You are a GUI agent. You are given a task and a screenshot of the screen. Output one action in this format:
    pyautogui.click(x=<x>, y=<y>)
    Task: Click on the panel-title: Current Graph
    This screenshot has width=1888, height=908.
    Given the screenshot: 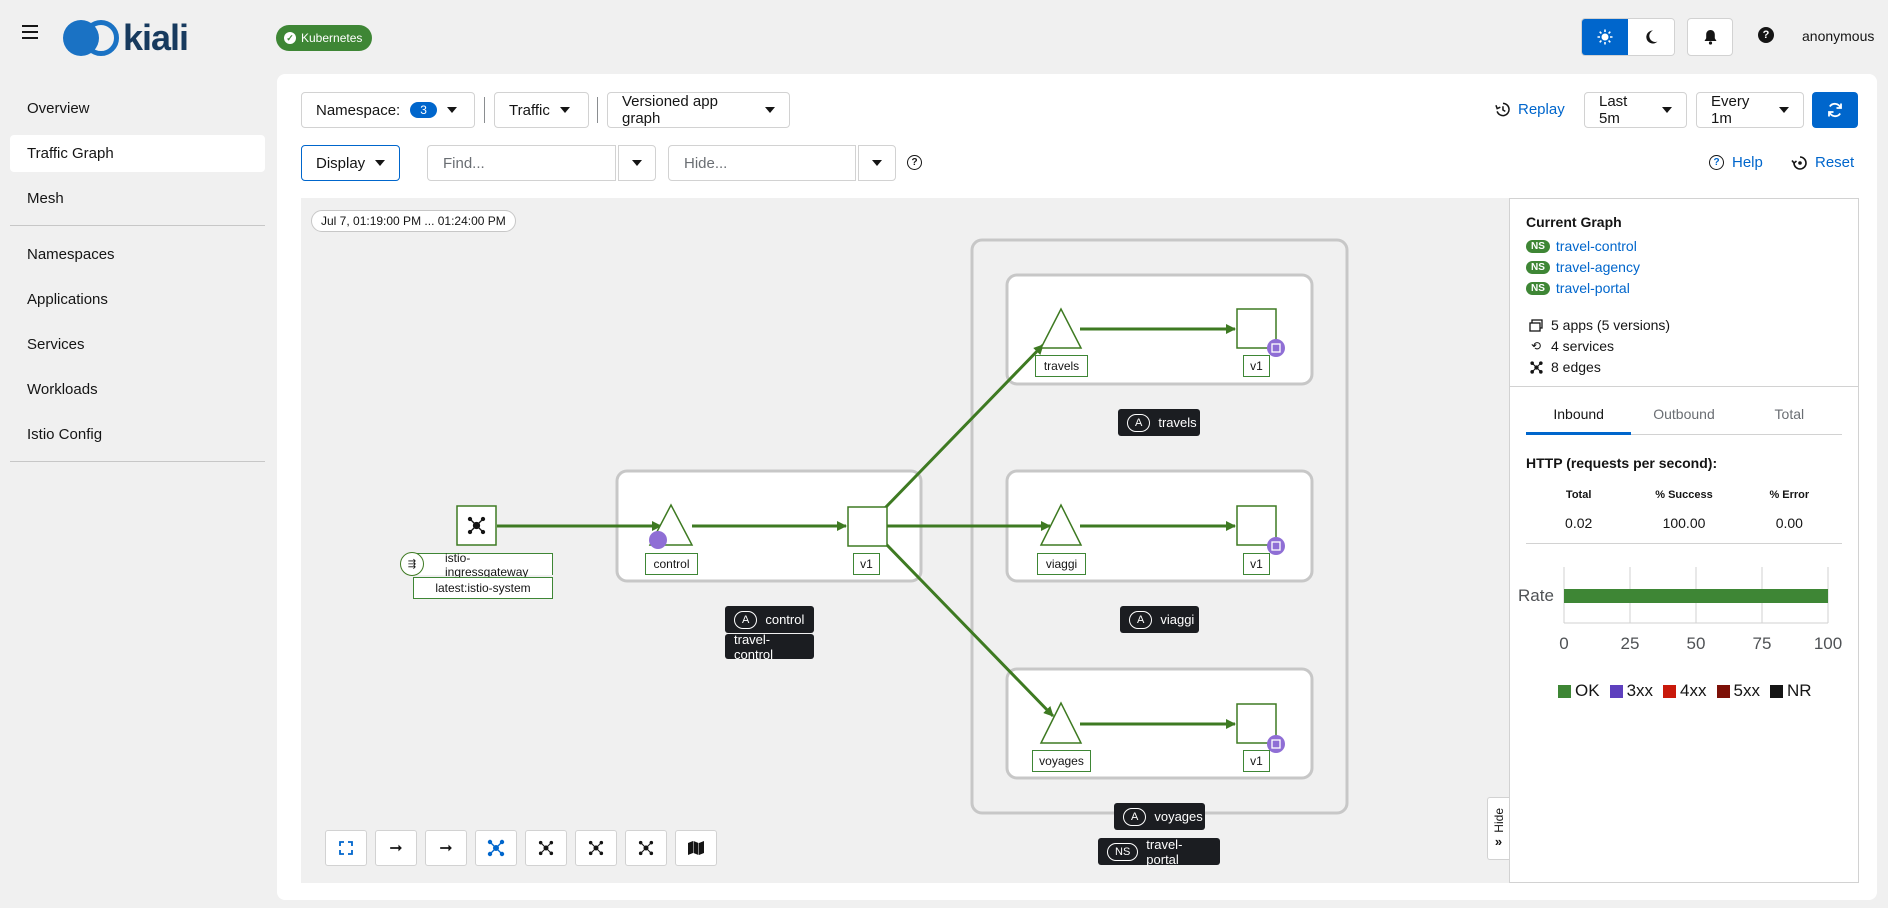 What is the action you would take?
    pyautogui.click(x=1574, y=222)
    